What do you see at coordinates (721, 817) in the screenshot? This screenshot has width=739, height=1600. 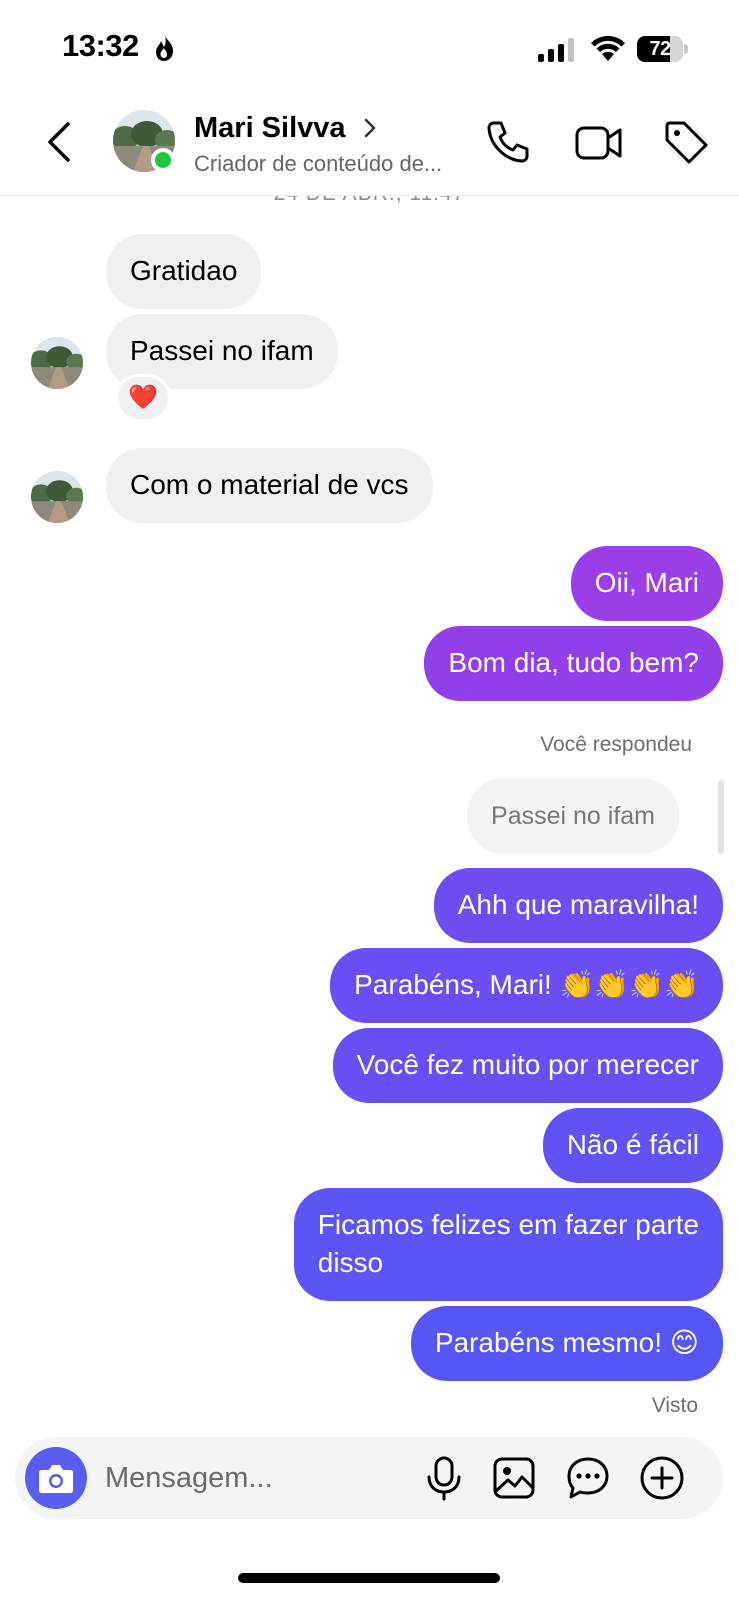 I see `reply-indicator-bar` at bounding box center [721, 817].